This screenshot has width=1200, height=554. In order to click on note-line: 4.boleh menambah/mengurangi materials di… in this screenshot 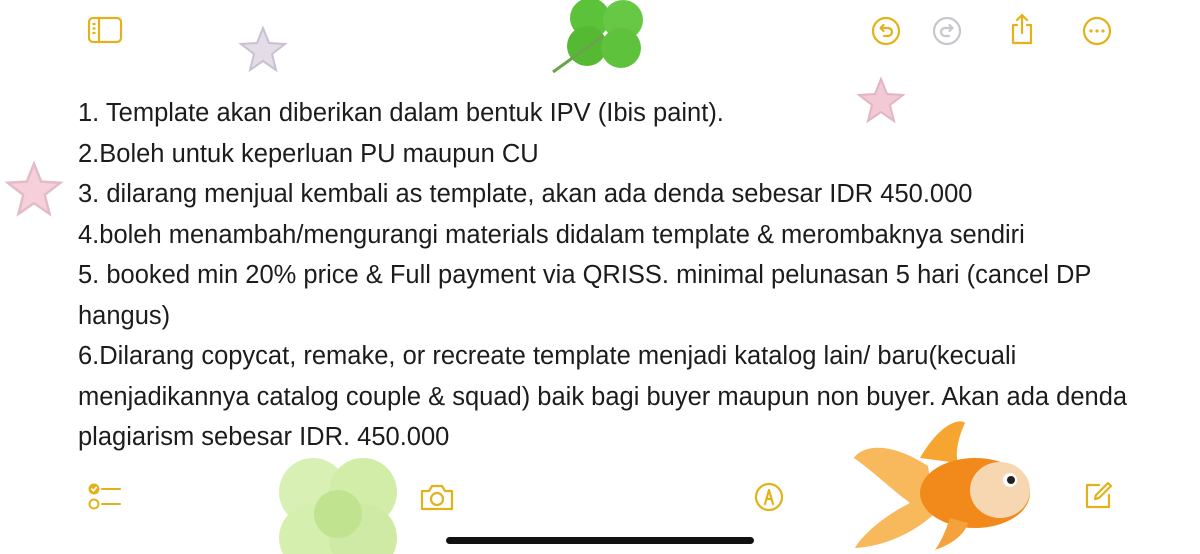, I will do `click(551, 234)`.